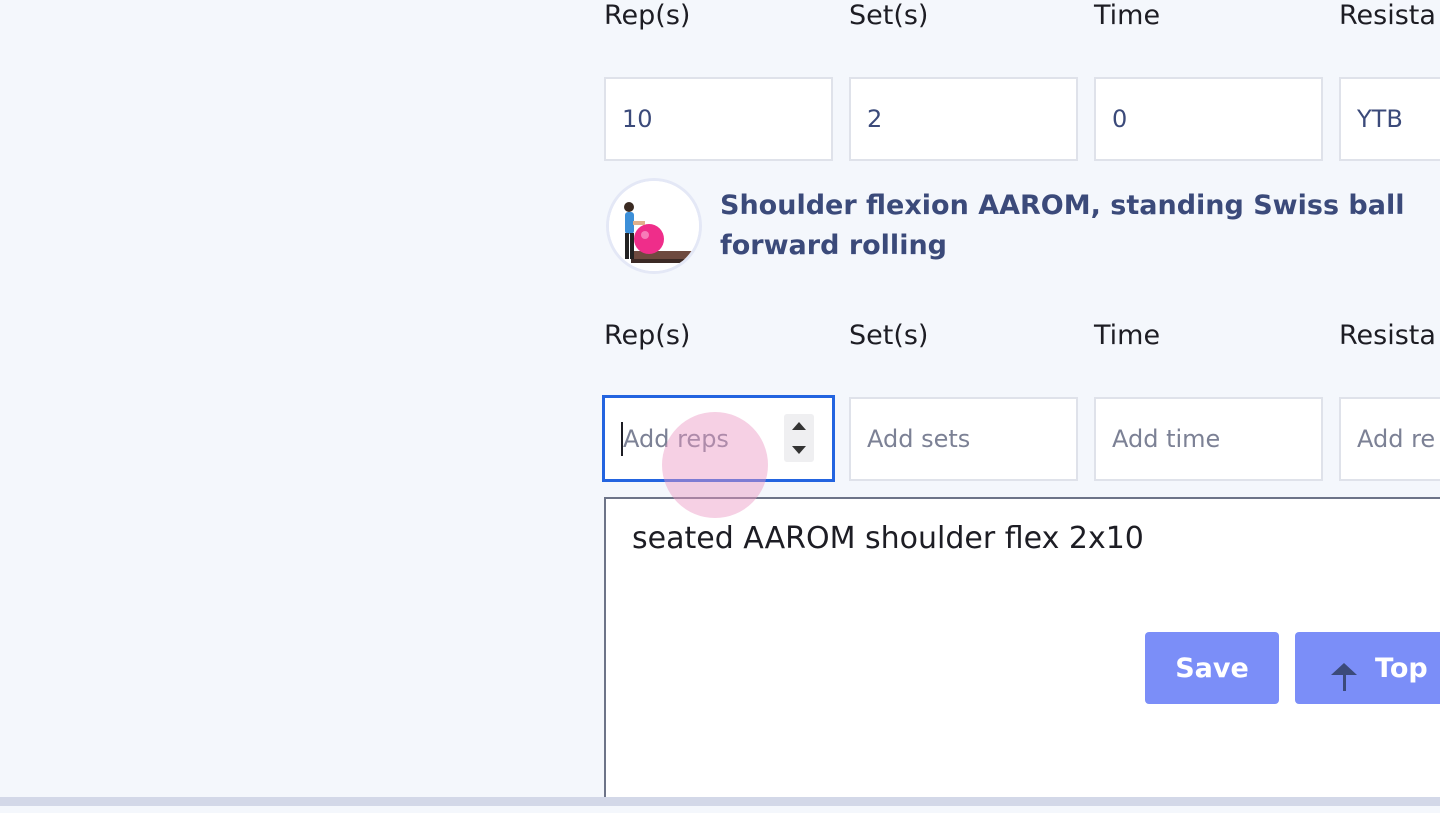 Image resolution: width=1440 pixels, height=813 pixels. I want to click on top-button-label: Top, so click(1401, 668).